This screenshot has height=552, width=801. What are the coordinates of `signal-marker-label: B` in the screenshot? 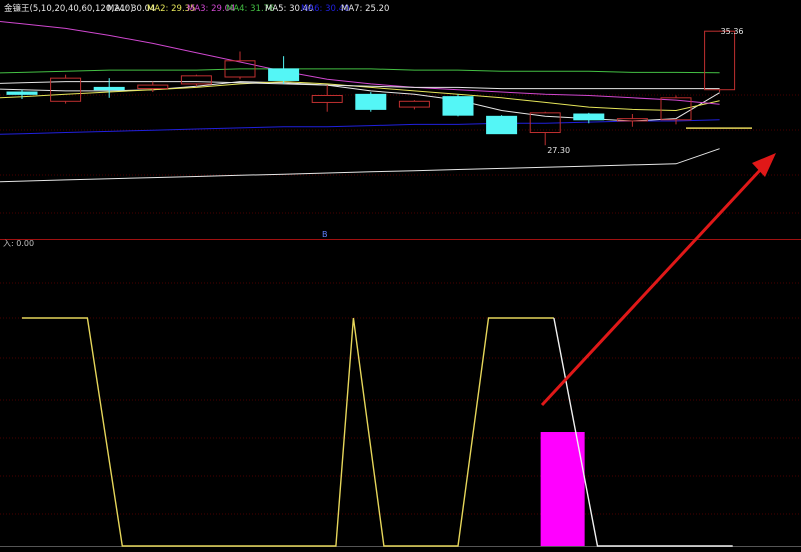 It's located at (325, 234).